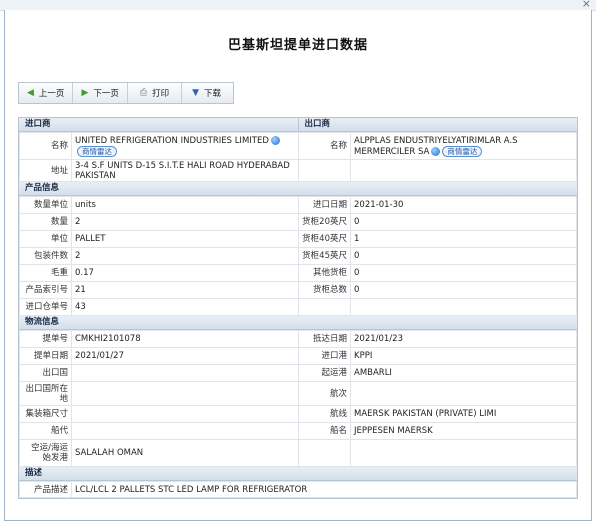  I want to click on table-row: 集装箱尺寸 航线 MAERSK PAKISTAN (PRIVATE) LIMI, so click(298, 414).